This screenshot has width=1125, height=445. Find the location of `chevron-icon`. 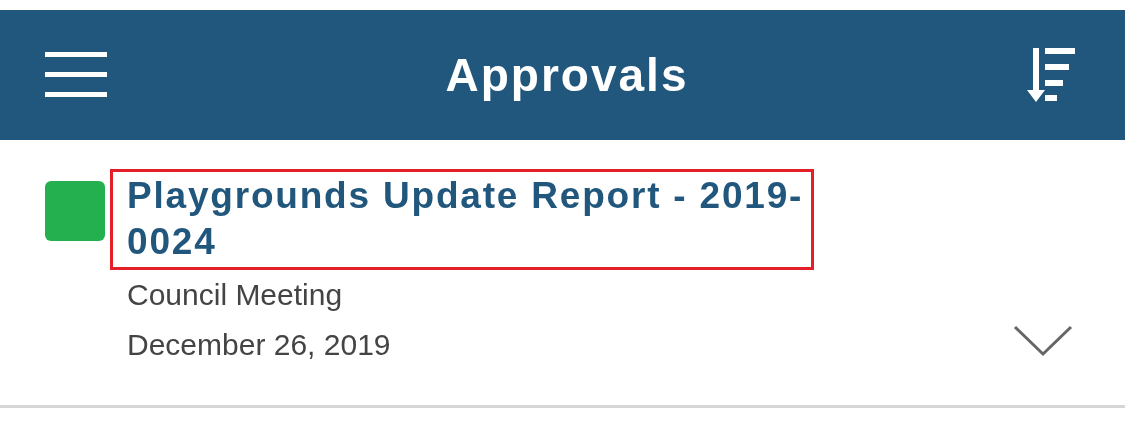

chevron-icon is located at coordinates (1043, 341).